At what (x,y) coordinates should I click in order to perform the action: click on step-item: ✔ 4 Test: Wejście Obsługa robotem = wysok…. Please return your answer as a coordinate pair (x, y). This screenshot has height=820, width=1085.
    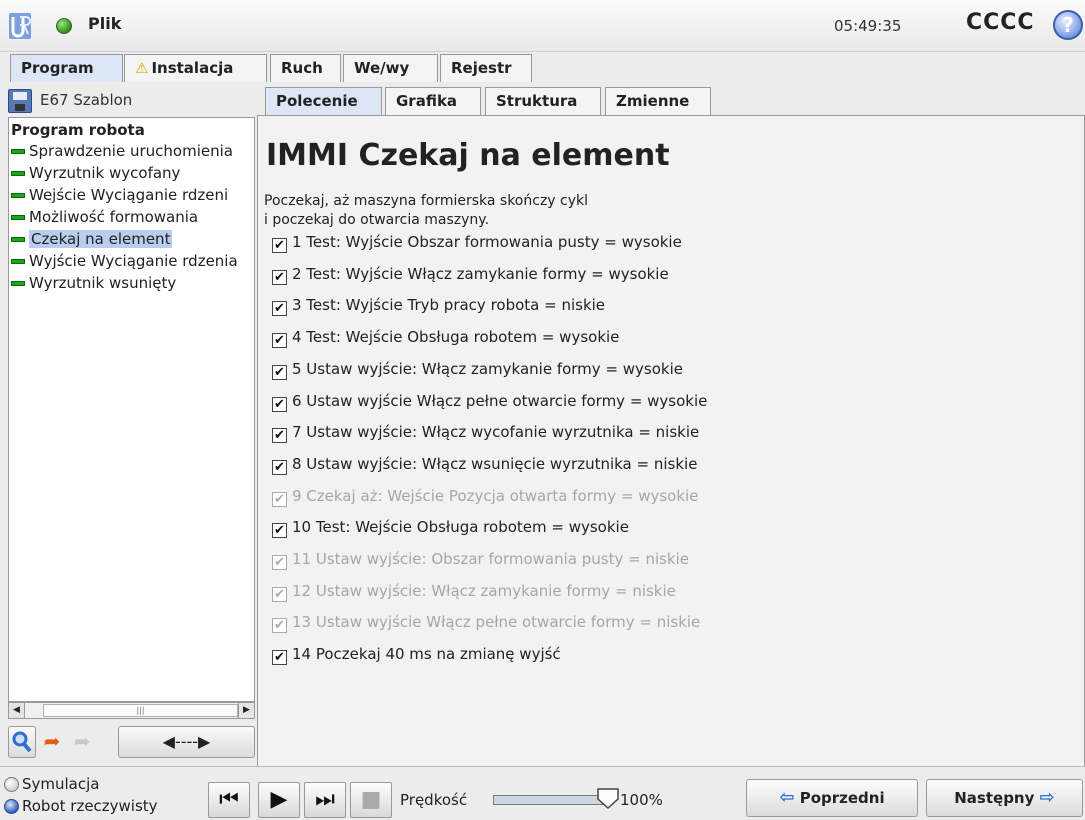
    Looking at the image, I should click on (446, 337).